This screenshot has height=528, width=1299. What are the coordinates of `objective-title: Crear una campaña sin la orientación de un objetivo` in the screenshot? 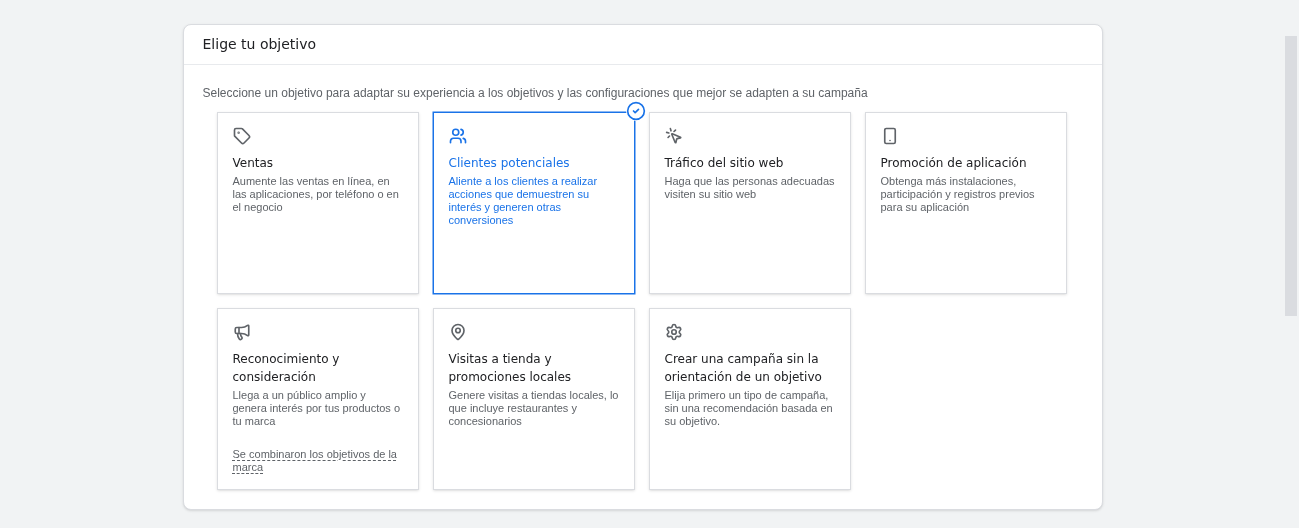 It's located at (743, 368).